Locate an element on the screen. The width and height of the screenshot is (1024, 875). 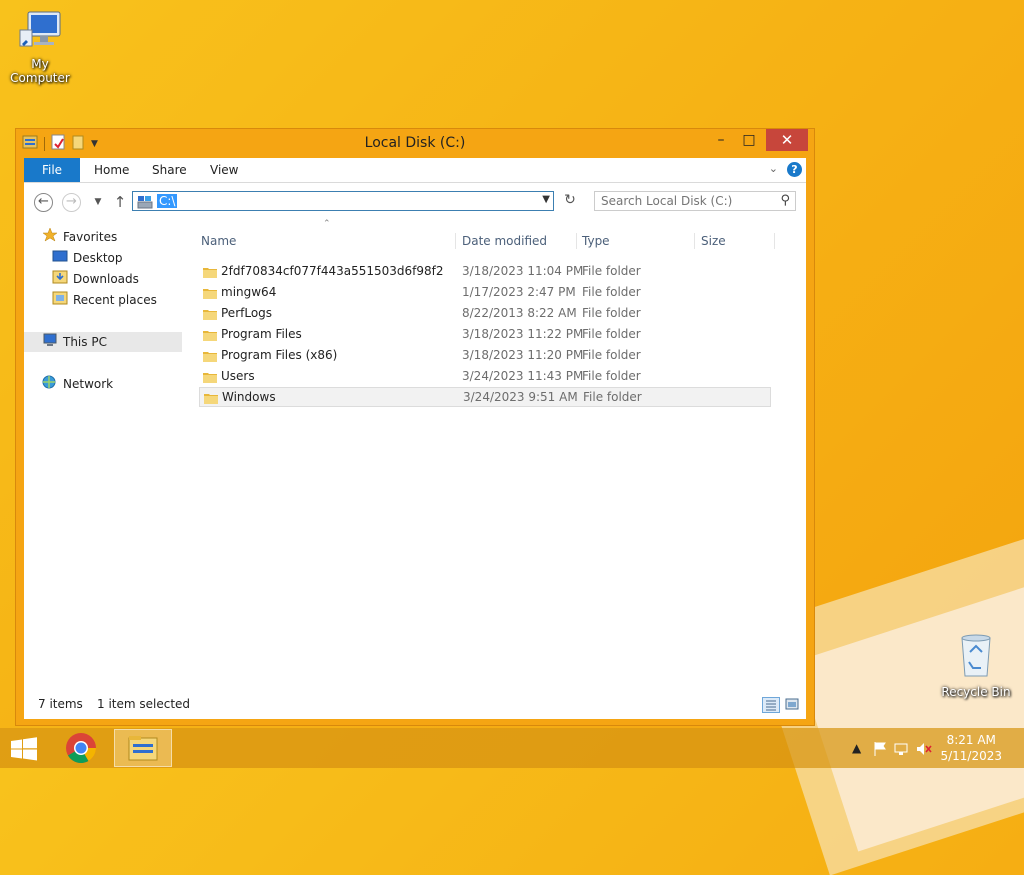
large-icons-view-icon is located at coordinates (792, 704).